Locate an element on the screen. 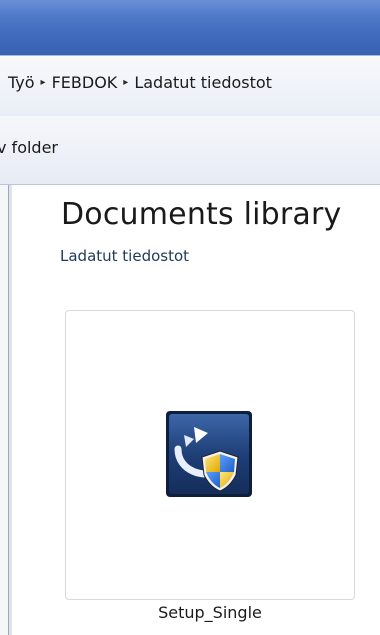  installer-shield-icon is located at coordinates (209, 454).